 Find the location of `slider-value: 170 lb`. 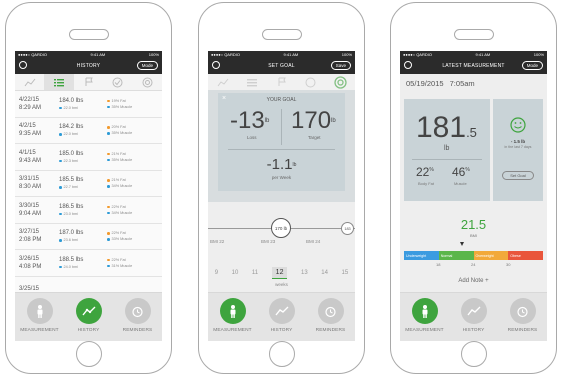

slider-value: 170 lb is located at coordinates (281, 228).